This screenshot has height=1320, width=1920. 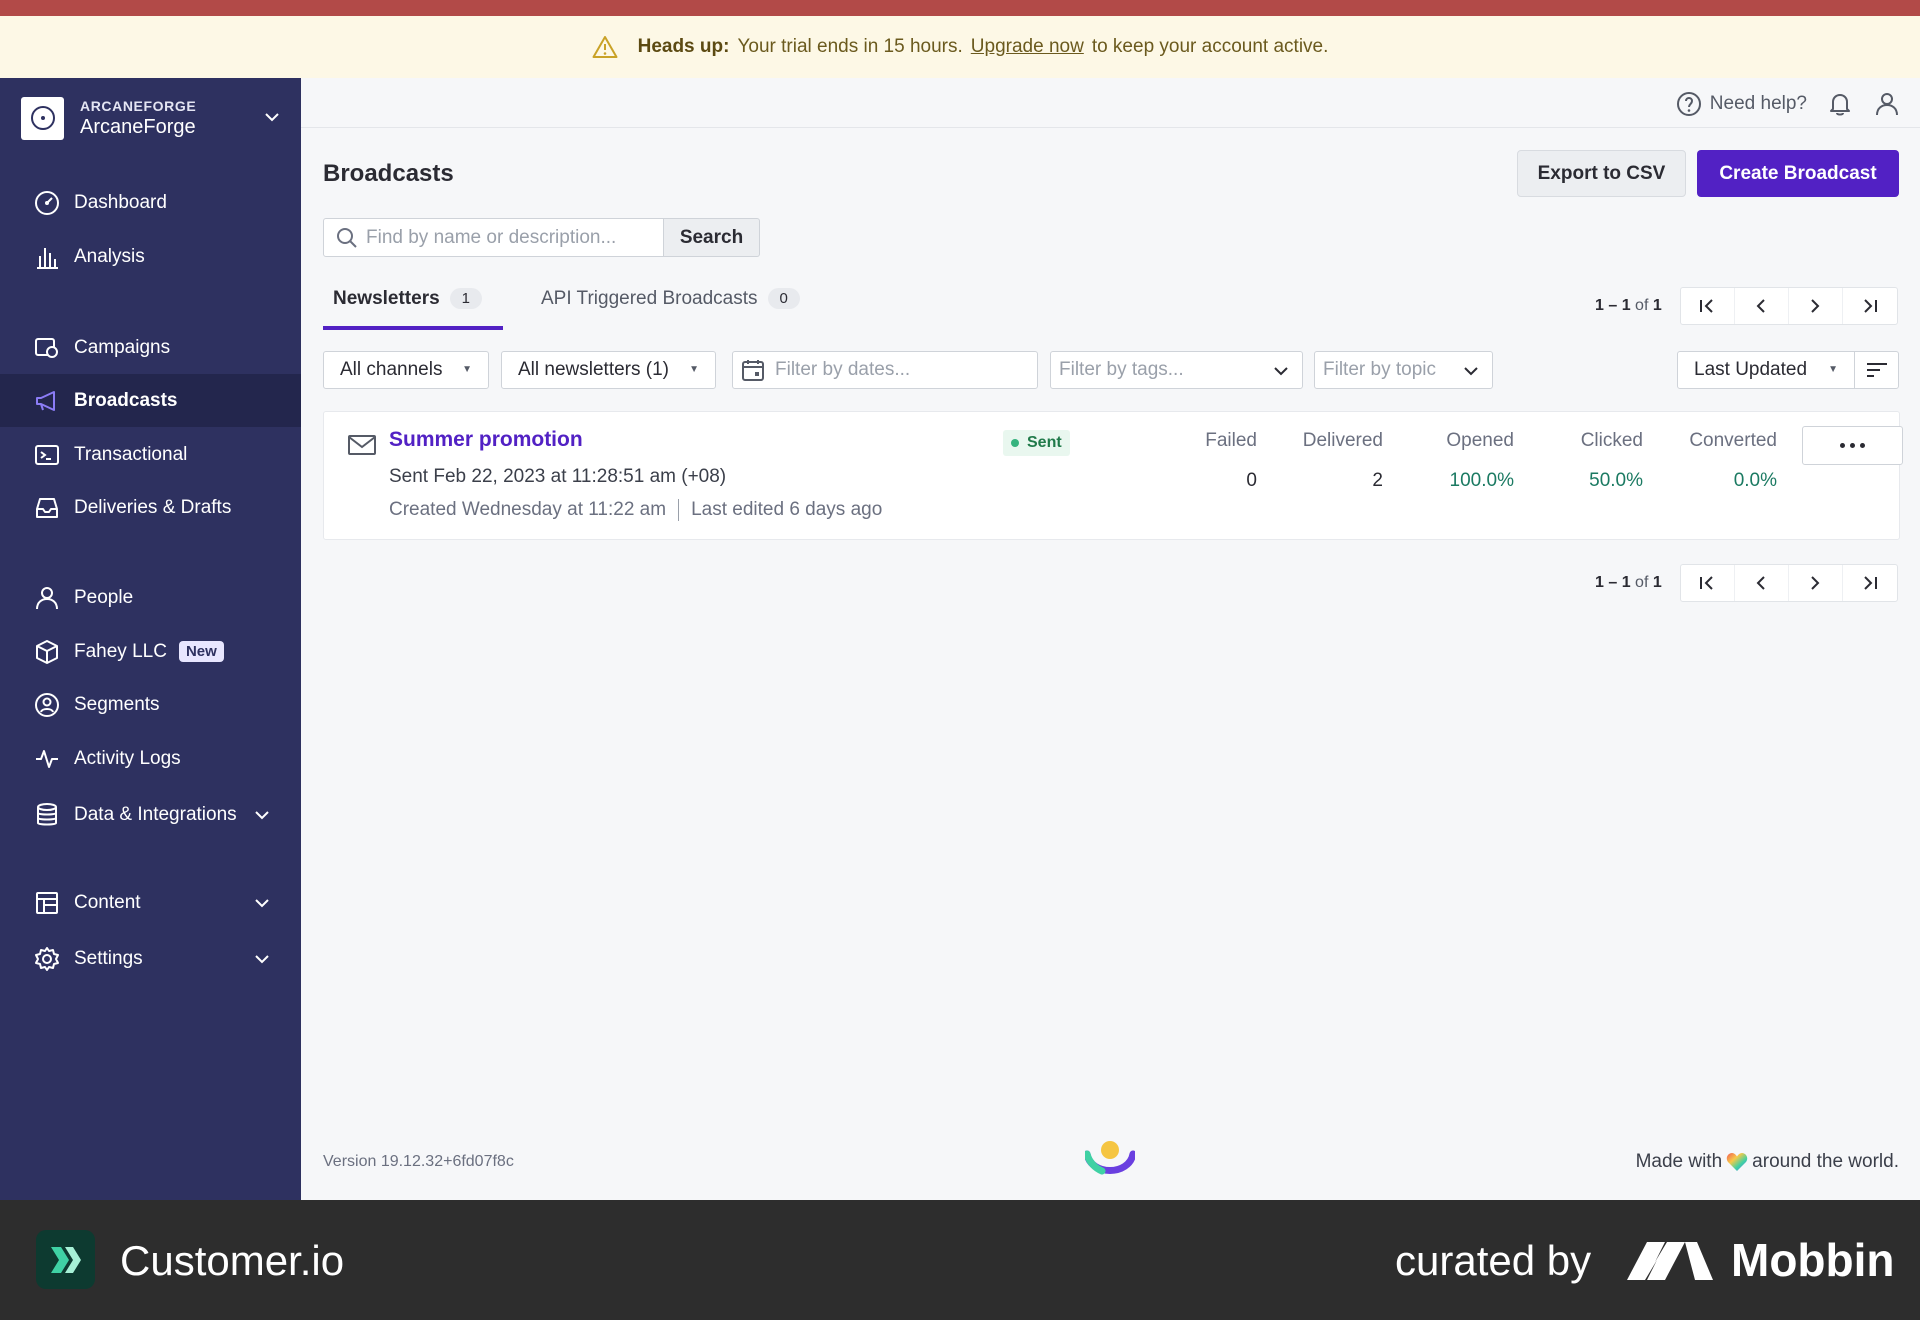 What do you see at coordinates (1852, 445) in the screenshot?
I see `more-actions-button` at bounding box center [1852, 445].